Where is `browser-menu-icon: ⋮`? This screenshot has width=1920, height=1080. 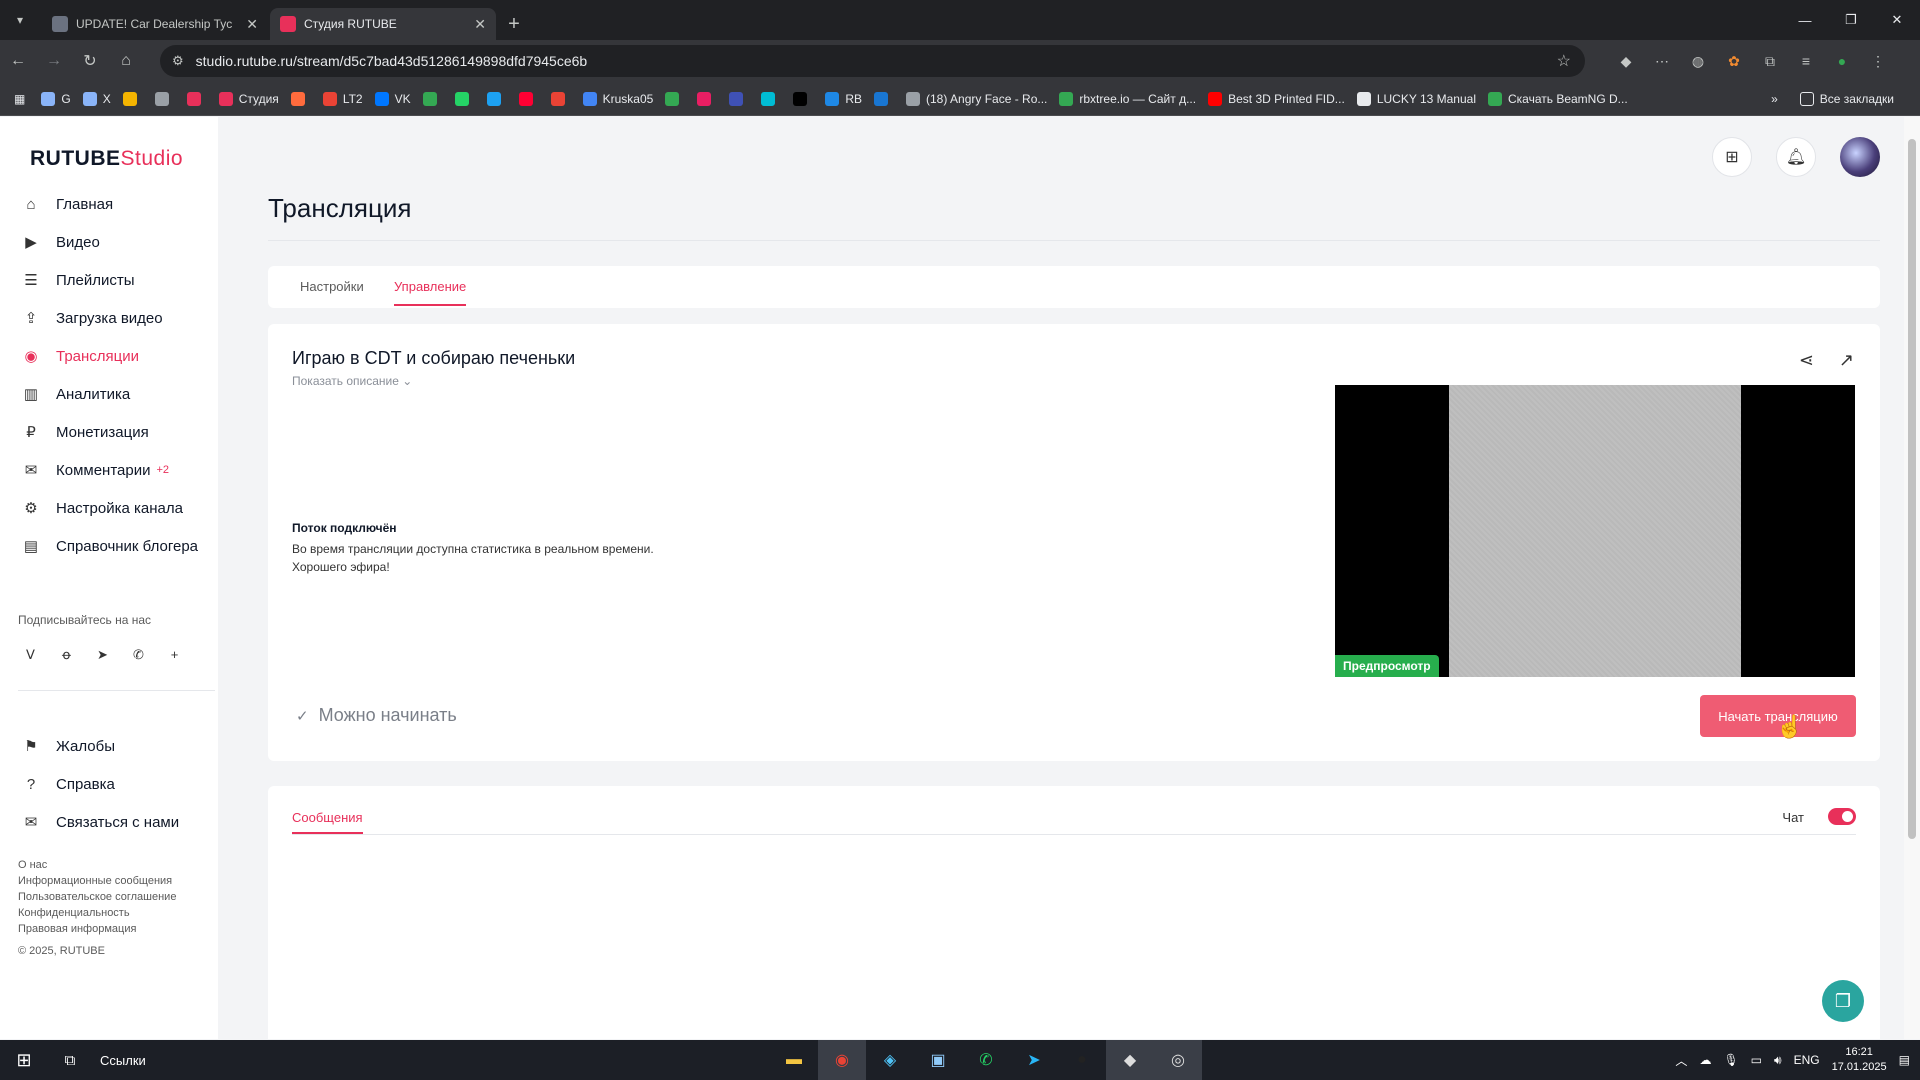 browser-menu-icon: ⋮ is located at coordinates (1878, 61).